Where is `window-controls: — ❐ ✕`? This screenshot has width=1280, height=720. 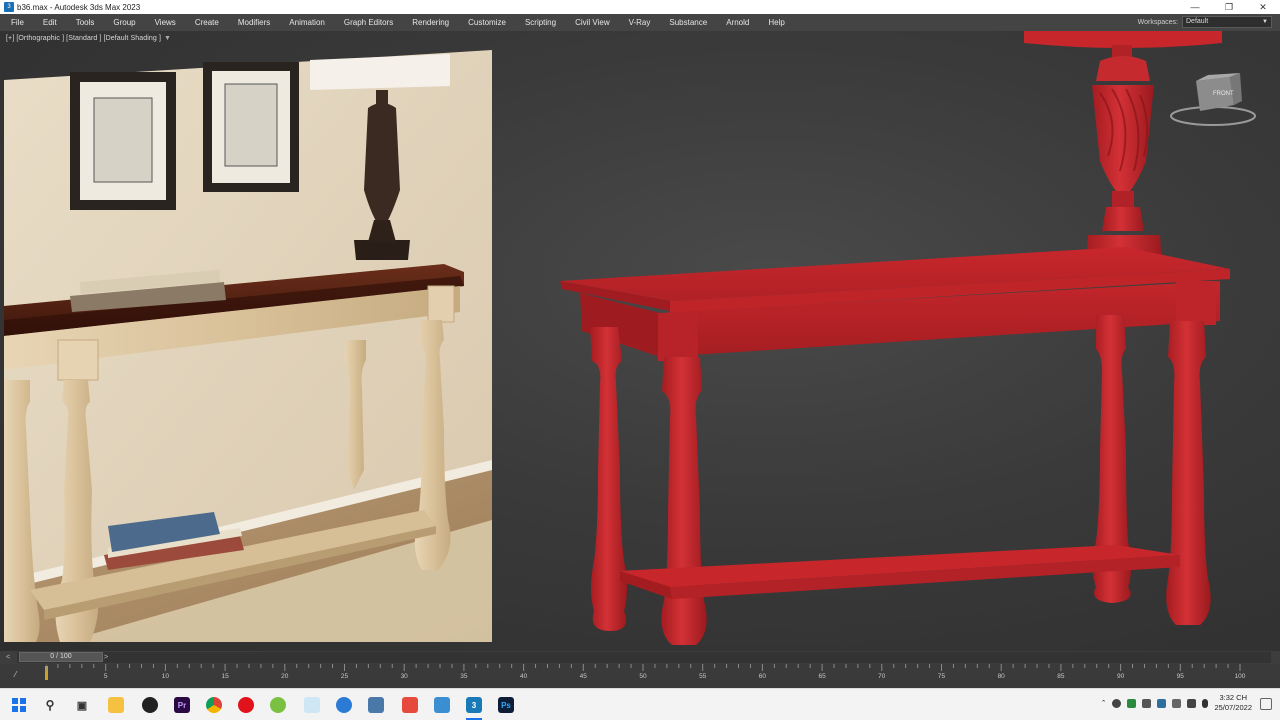
window-controls: — ❐ ✕ is located at coordinates (1229, 7).